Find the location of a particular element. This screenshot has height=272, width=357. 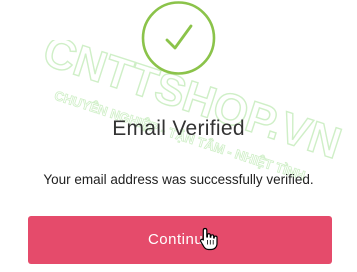

check-circle-icon is located at coordinates (178, 38).